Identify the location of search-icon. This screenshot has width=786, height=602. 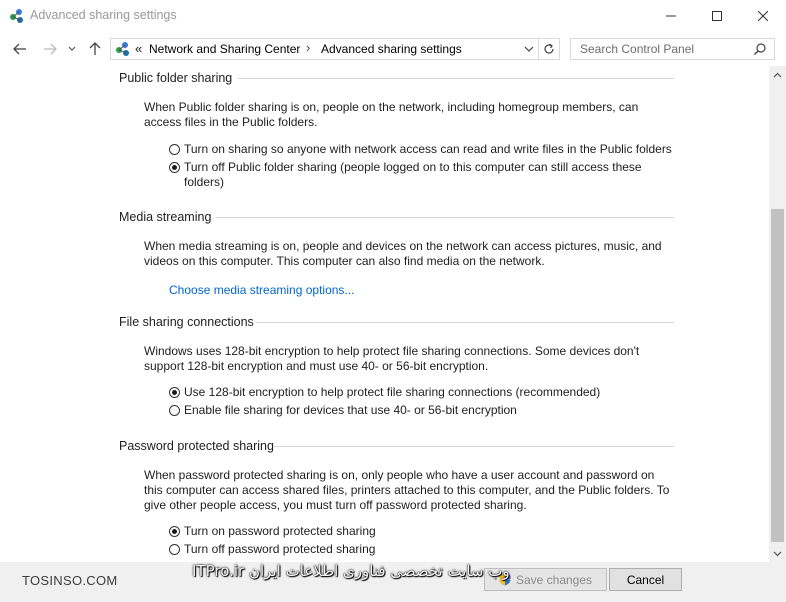
(760, 49).